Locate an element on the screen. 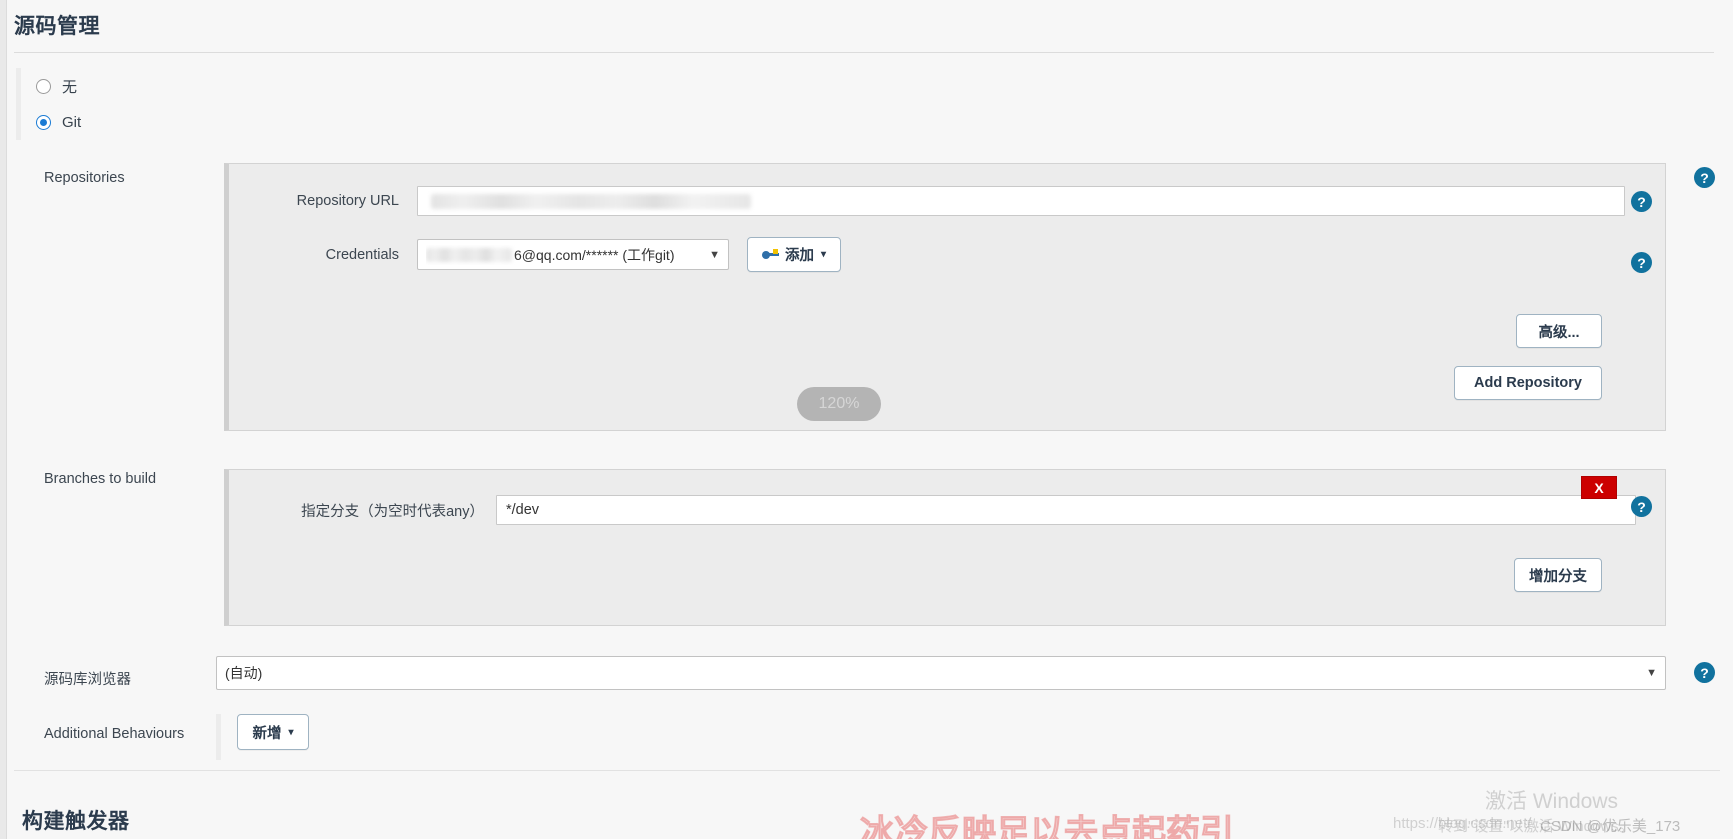 The width and height of the screenshot is (1733, 839). section-bottom-divider is located at coordinates (867, 770).